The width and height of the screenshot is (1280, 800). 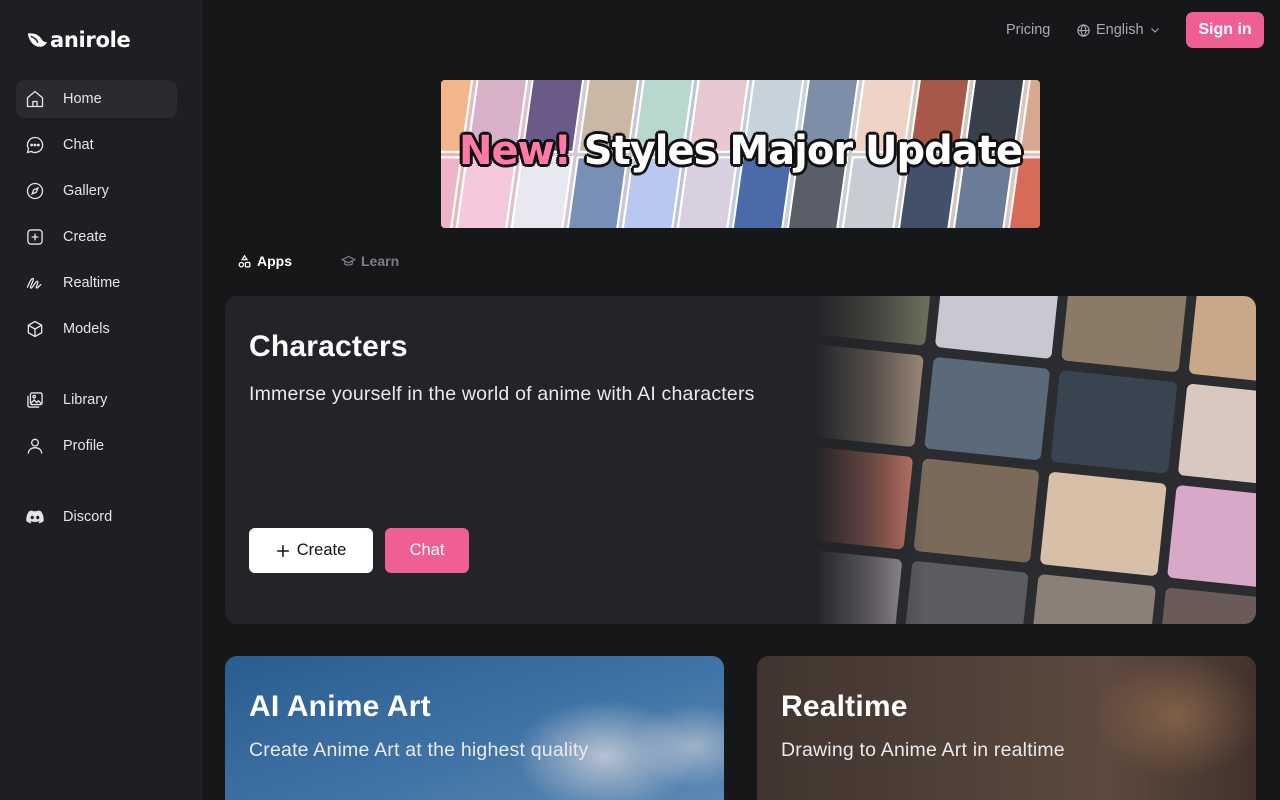 What do you see at coordinates (419, 750) in the screenshot?
I see `ai-anime-art-description: Create Anime Art at the highest quality` at bounding box center [419, 750].